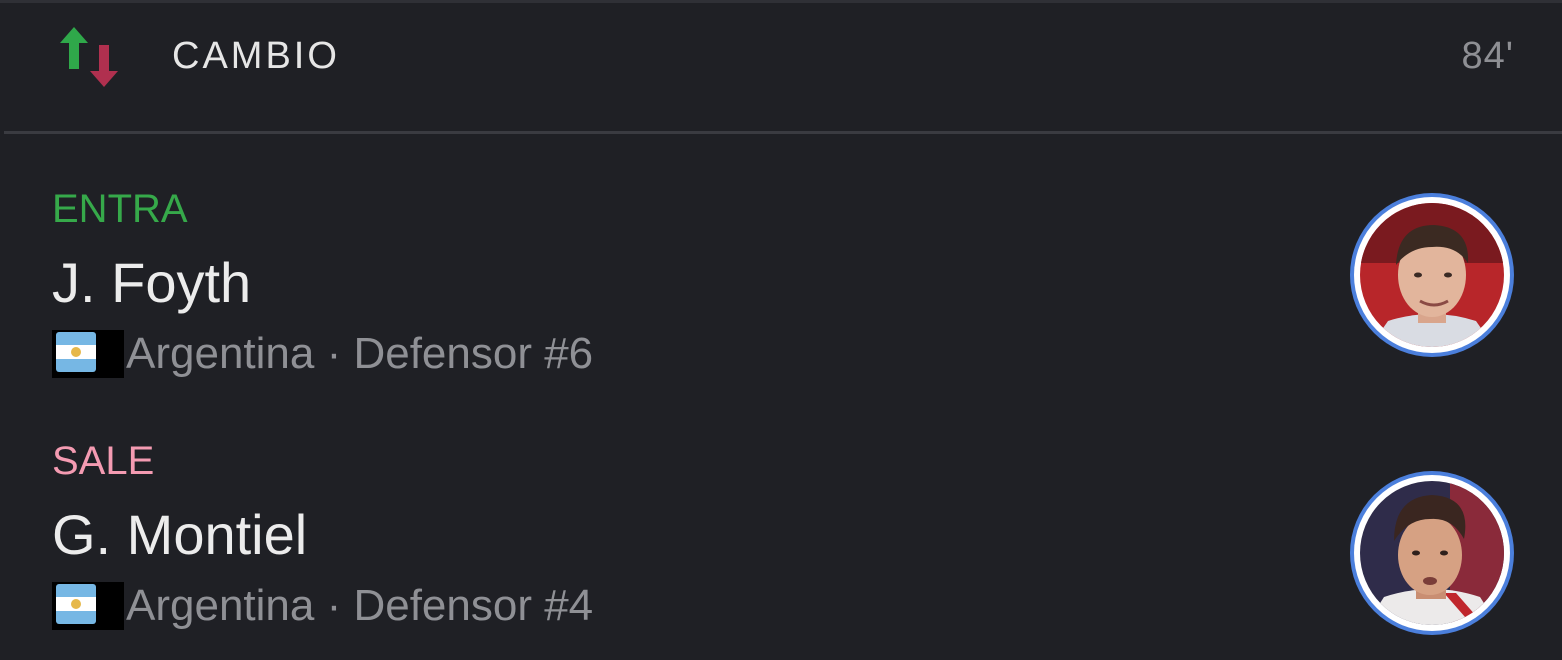 This screenshot has height=660, width=1562. Describe the element at coordinates (360, 605) in the screenshot. I see `player-out-details: Argentina · Defensor #4` at that location.